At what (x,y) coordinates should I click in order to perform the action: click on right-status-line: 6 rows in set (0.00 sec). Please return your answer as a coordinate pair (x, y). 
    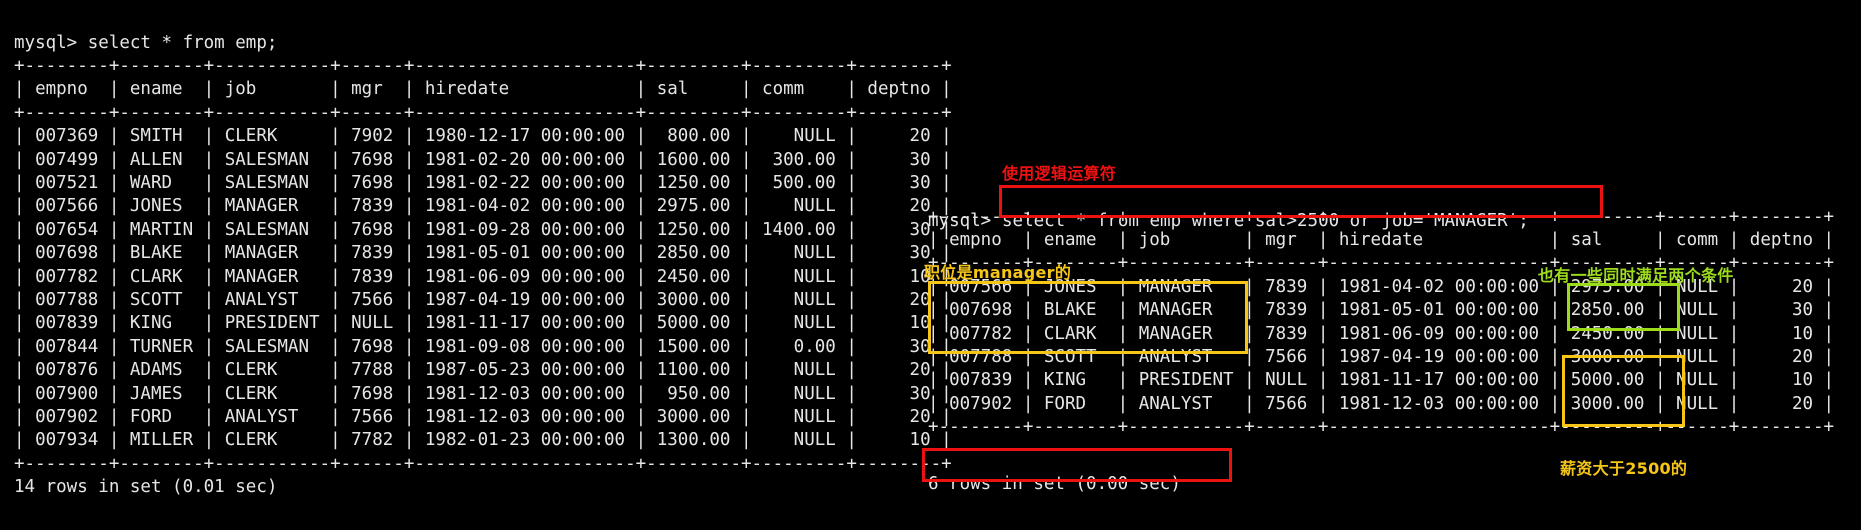
    Looking at the image, I should click on (1054, 483).